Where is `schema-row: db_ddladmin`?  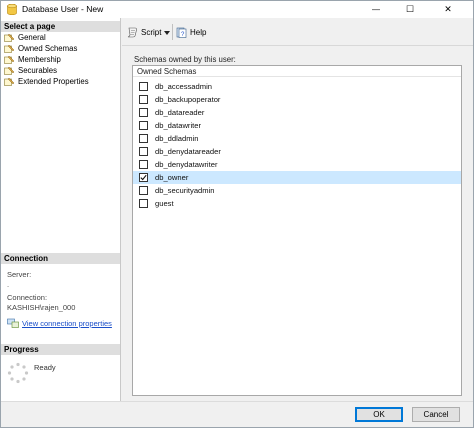 schema-row: db_ddladmin is located at coordinates (297, 138).